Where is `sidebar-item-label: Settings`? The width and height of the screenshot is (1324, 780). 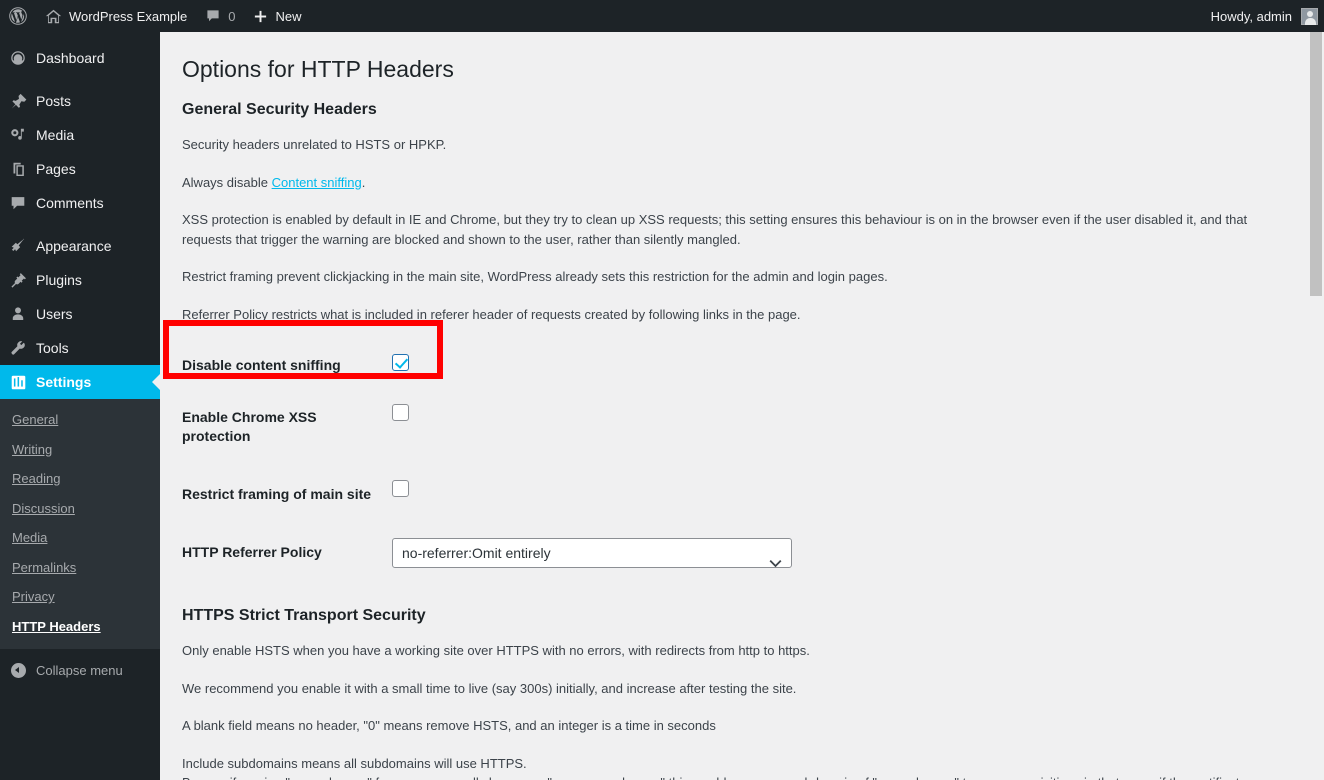 sidebar-item-label: Settings is located at coordinates (64, 382).